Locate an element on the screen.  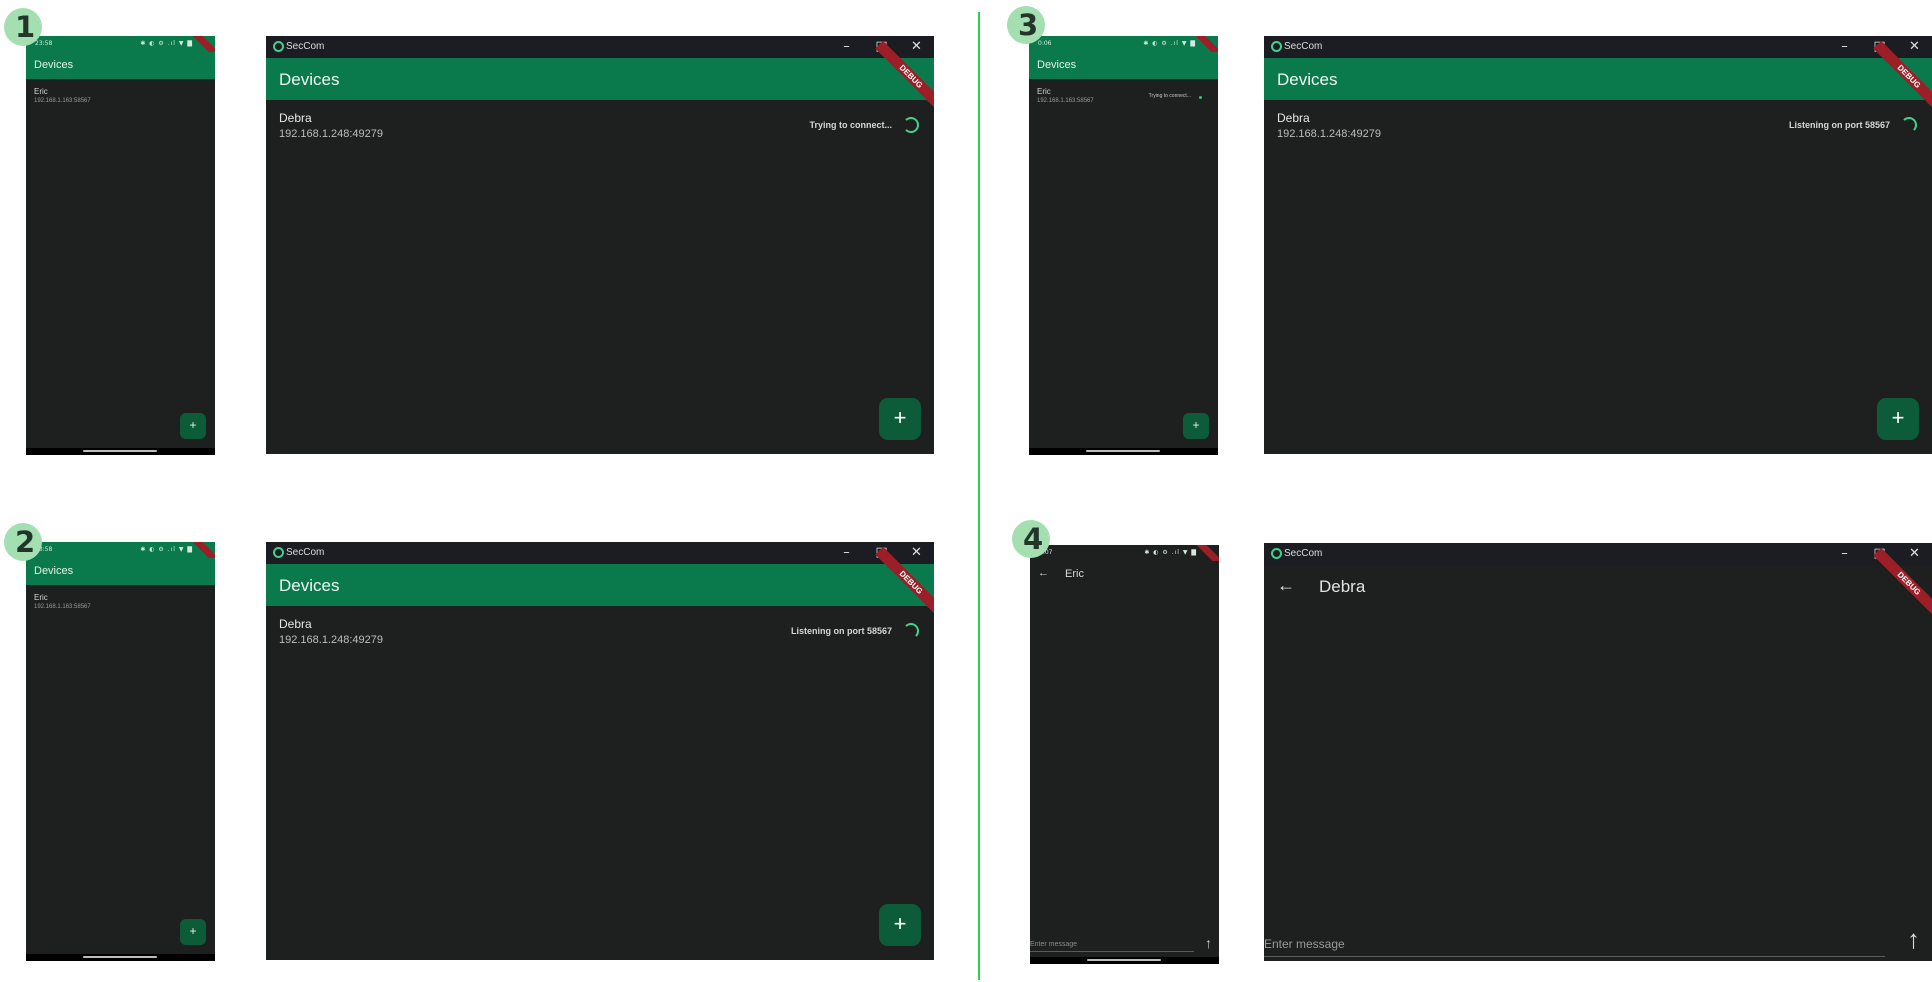
step-badge: 4 is located at coordinates (1031, 539).